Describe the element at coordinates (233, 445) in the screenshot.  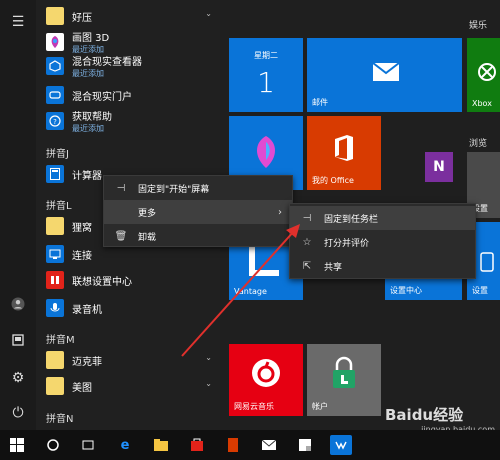
I see `wps-icon` at that location.